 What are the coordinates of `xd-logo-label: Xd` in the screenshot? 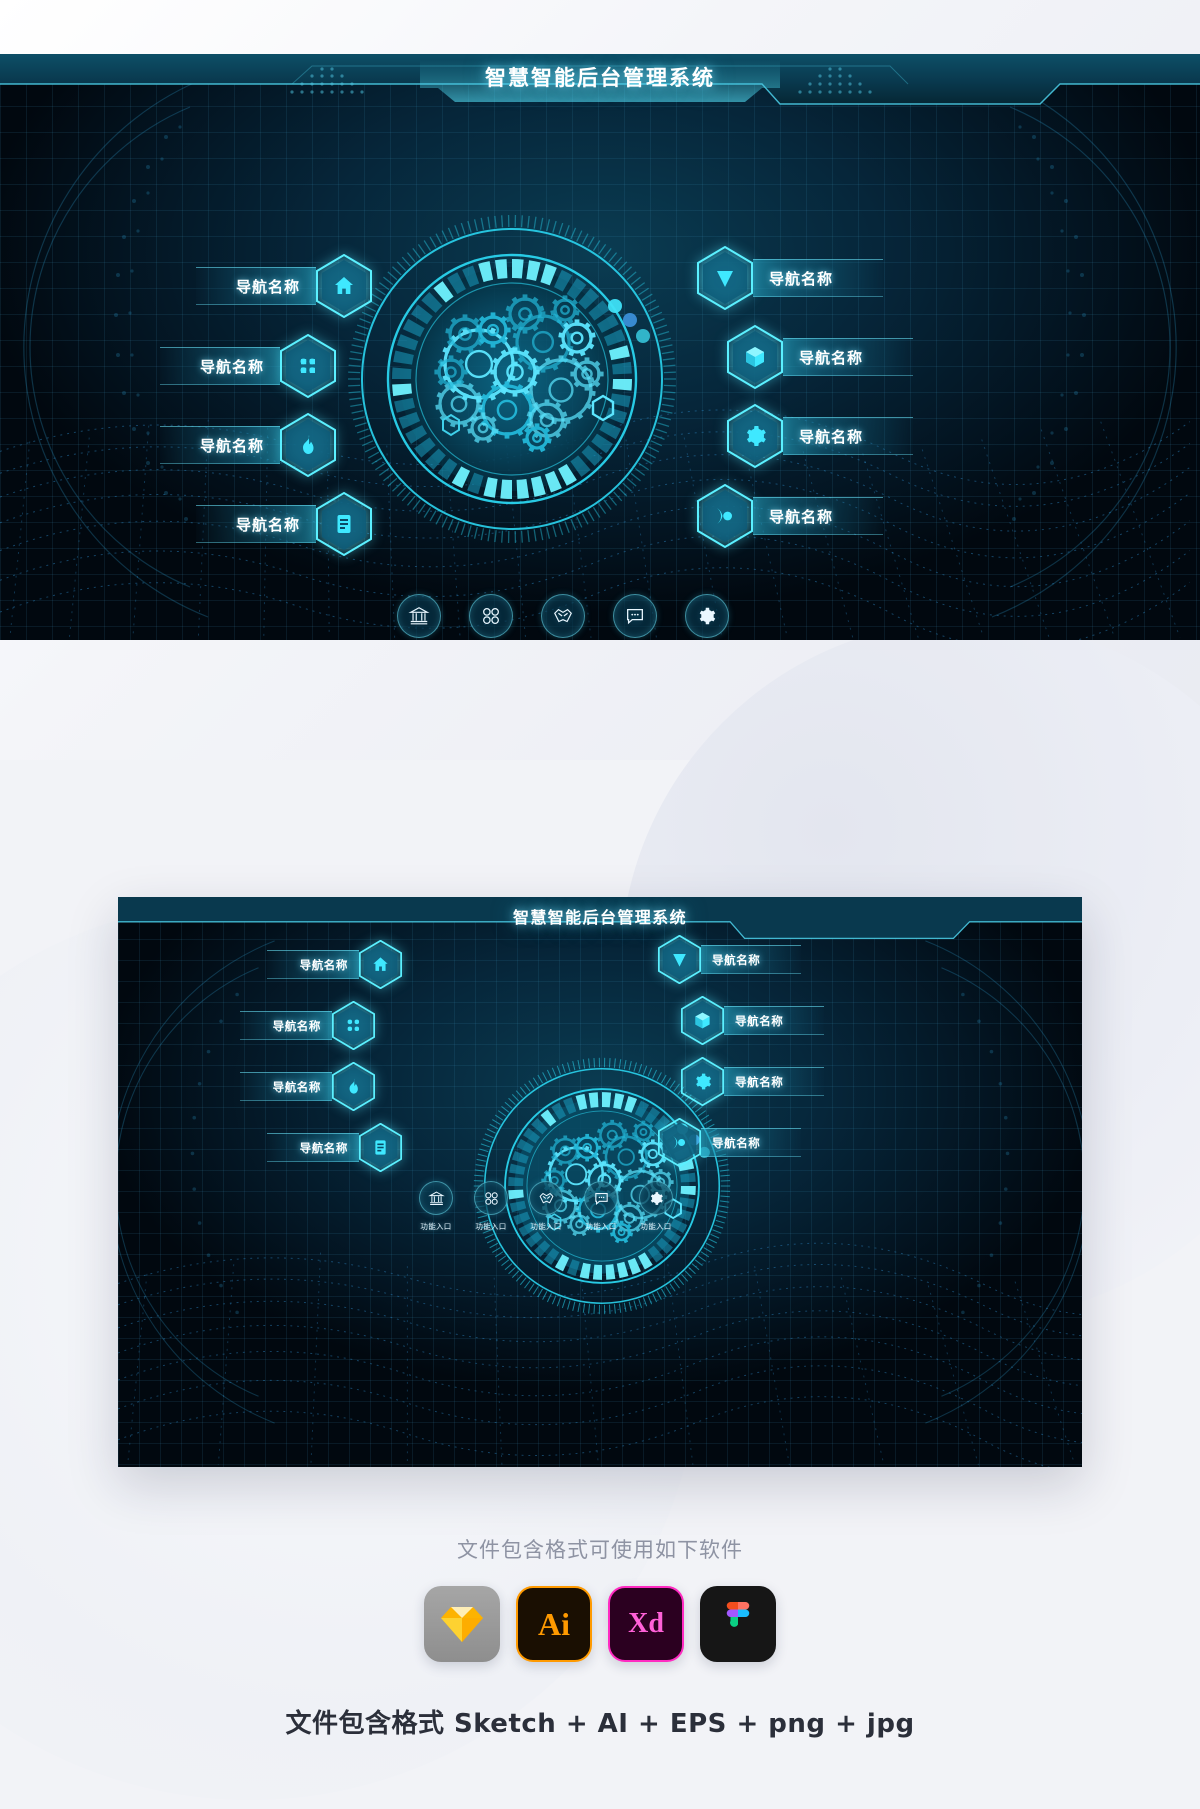 It's located at (646, 1623).